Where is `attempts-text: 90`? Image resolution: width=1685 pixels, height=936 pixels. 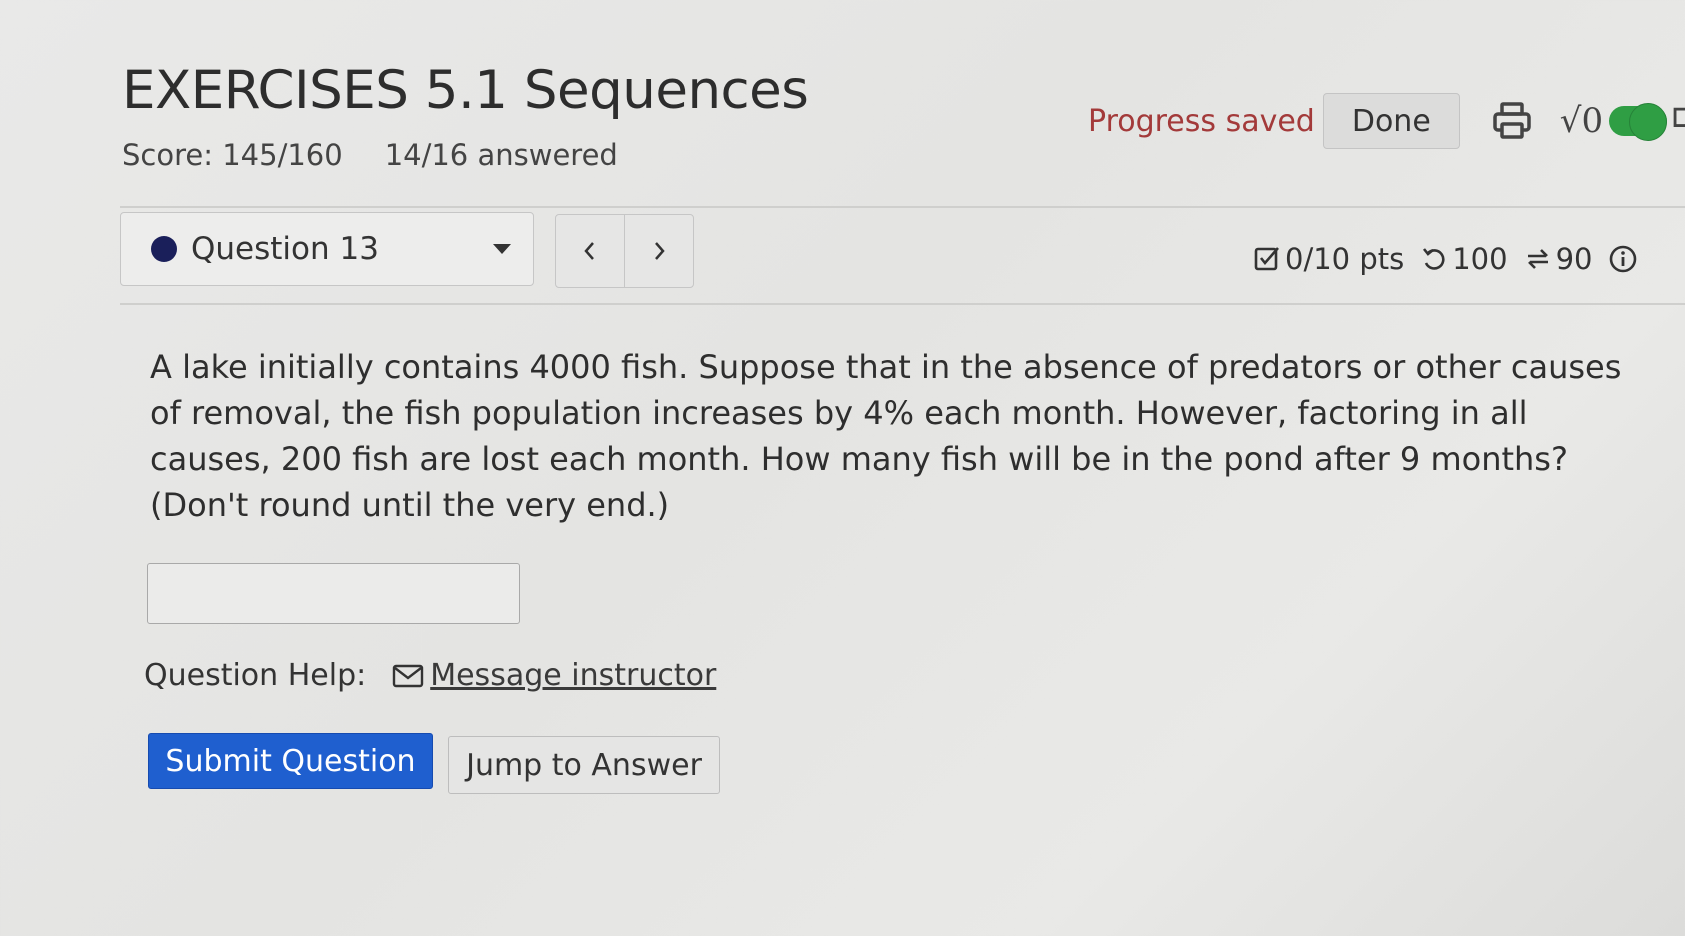
attempts-text: 90 is located at coordinates (1574, 259).